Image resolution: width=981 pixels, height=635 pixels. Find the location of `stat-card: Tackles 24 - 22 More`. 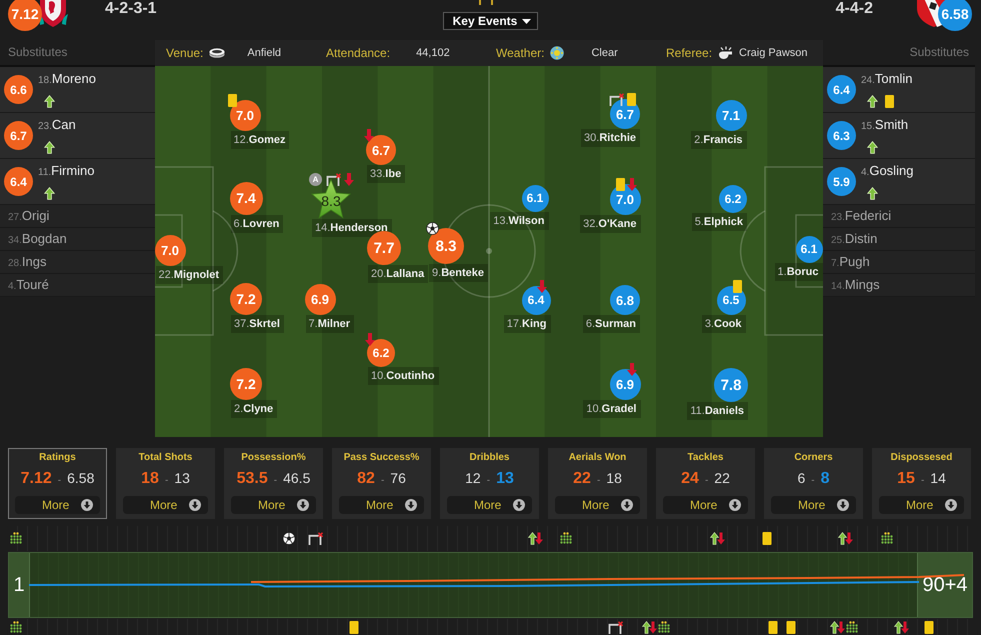

stat-card: Tackles 24 - 22 More is located at coordinates (705, 483).